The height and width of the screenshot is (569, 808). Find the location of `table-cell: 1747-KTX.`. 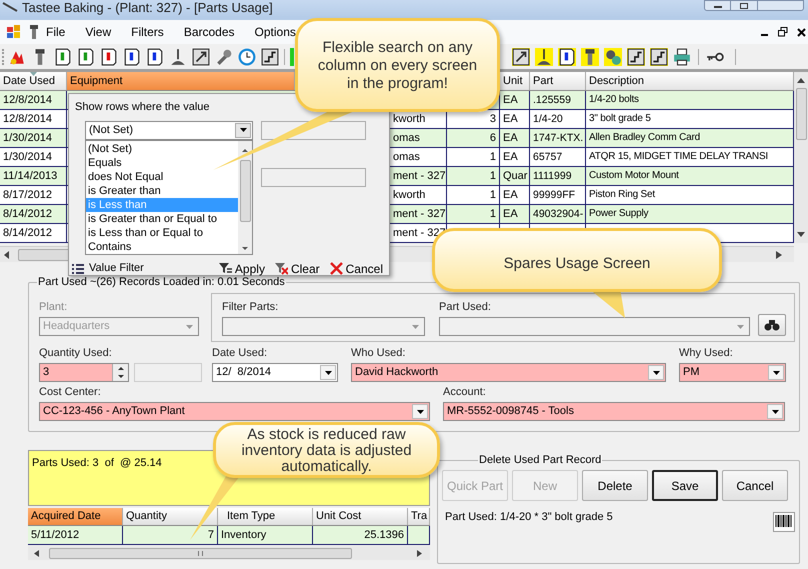

table-cell: 1747-KTX. is located at coordinates (558, 138).